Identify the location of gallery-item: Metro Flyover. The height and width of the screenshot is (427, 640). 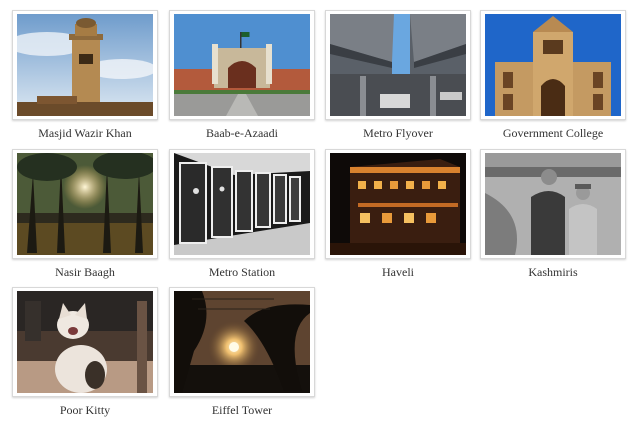
(398, 79).